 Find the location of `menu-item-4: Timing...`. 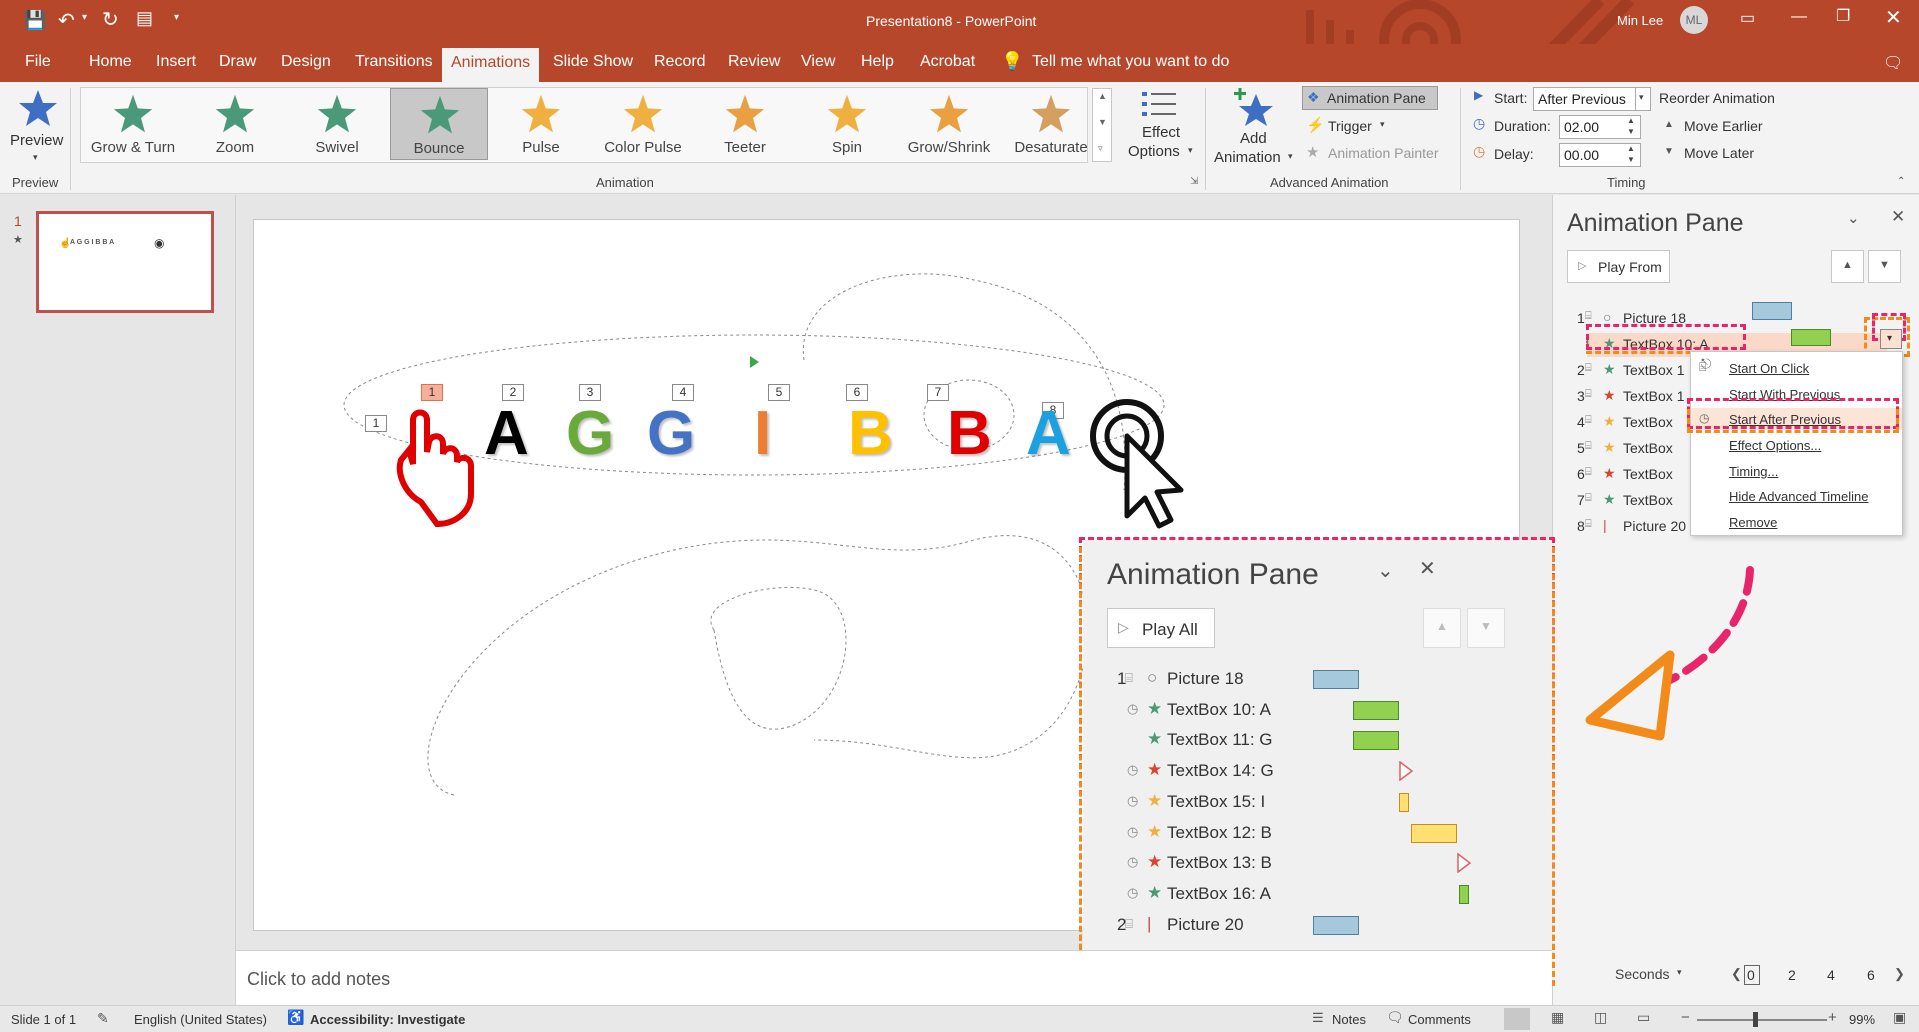

menu-item-4: Timing... is located at coordinates (1796, 471).